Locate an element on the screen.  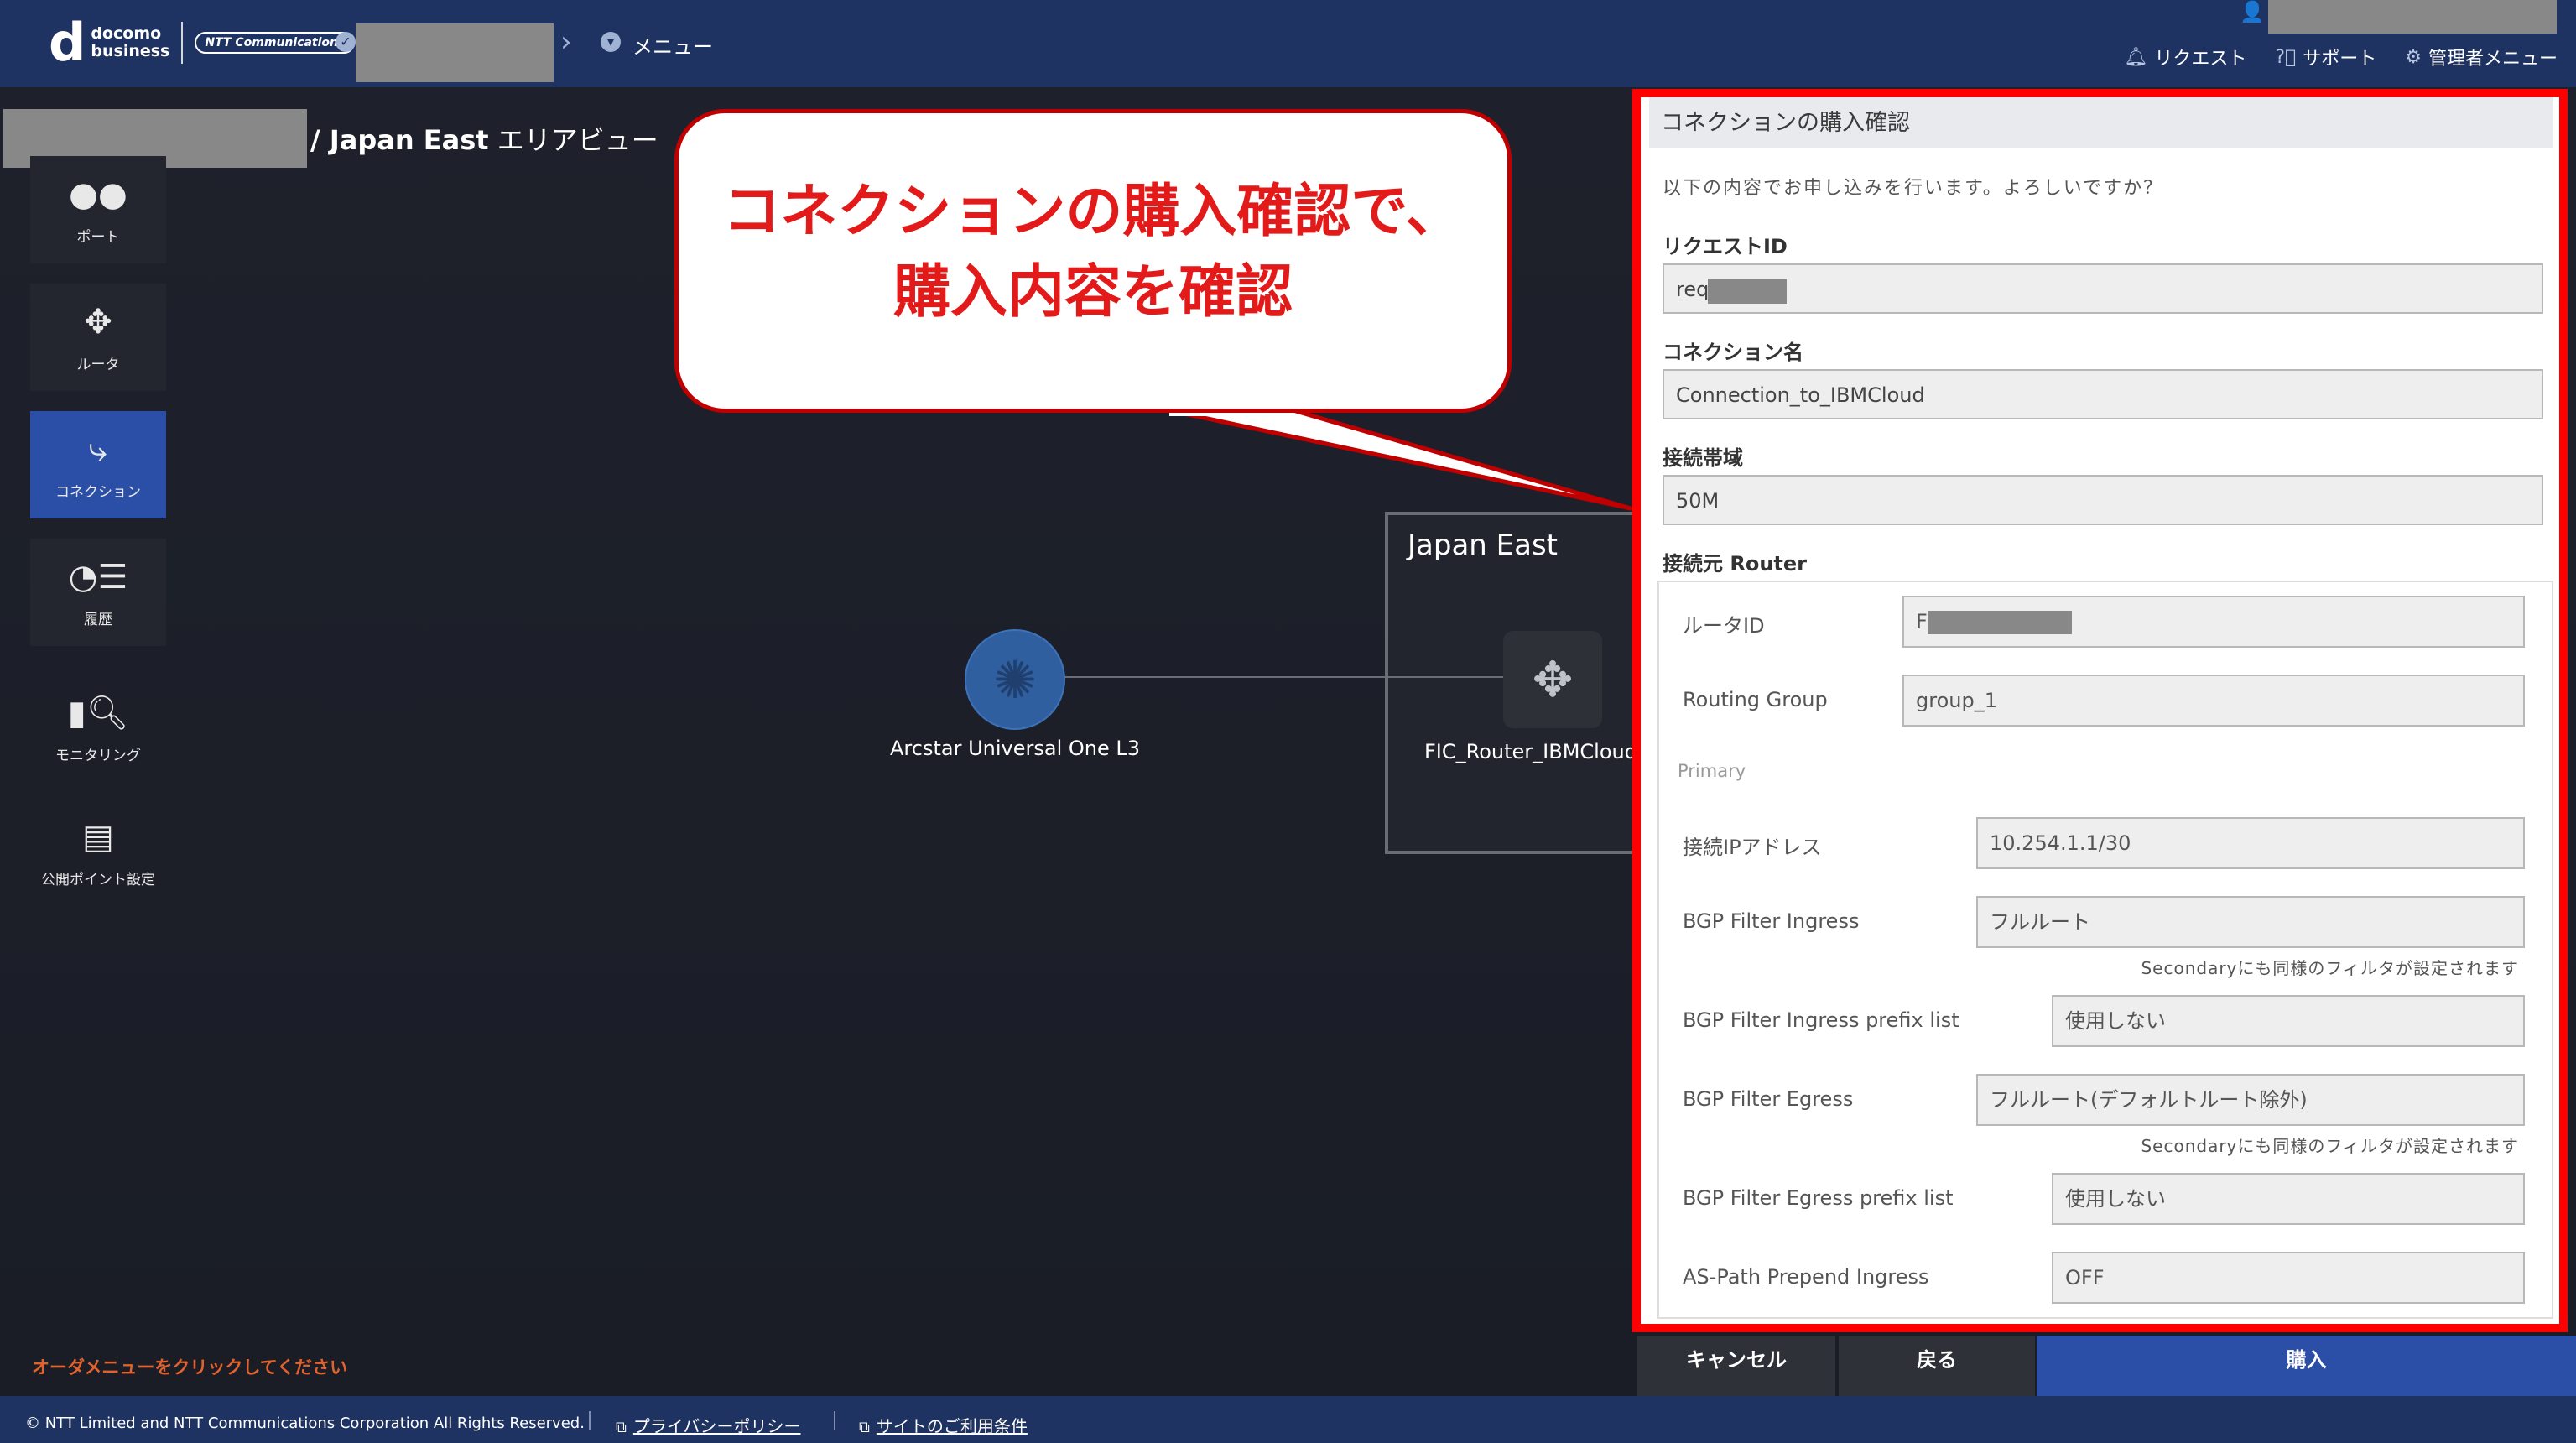
sidebar-item-label: 履歴 is located at coordinates (98, 619).